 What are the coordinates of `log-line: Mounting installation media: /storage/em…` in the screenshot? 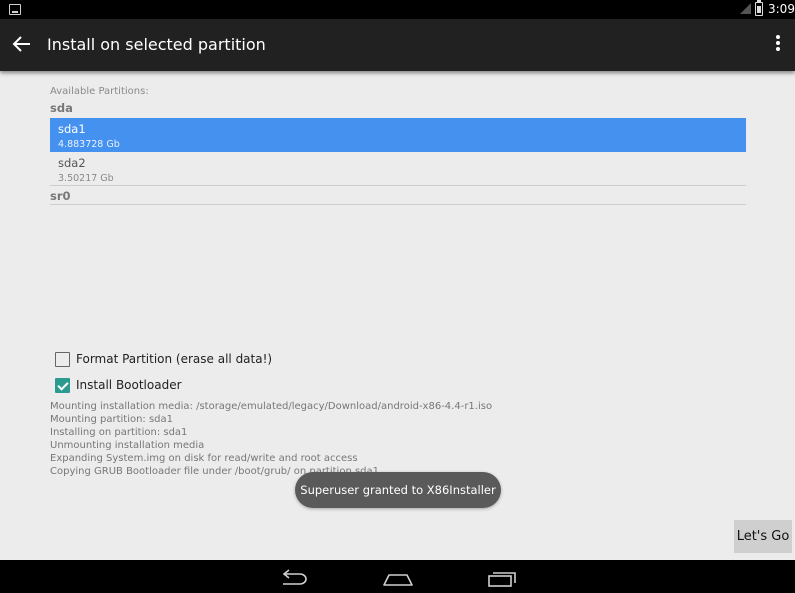 It's located at (271, 406).